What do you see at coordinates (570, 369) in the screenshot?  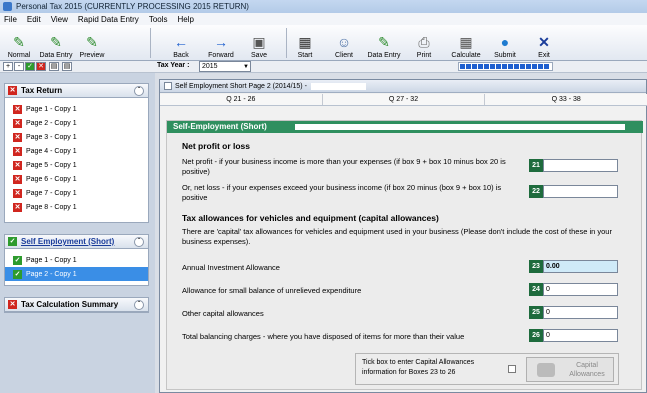 I see `capital-allowances-button: Capital Allowances` at bounding box center [570, 369].